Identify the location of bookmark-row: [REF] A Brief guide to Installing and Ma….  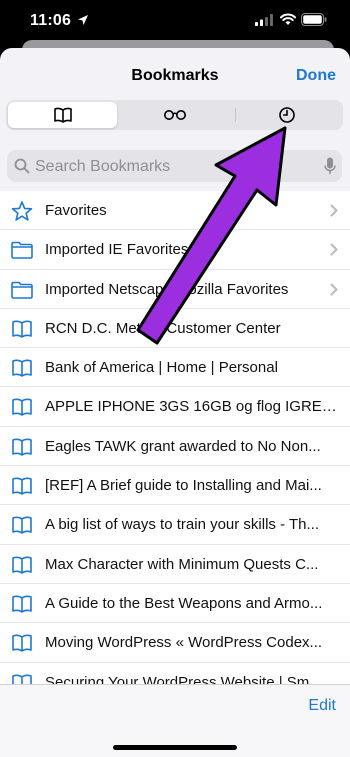
(175, 486).